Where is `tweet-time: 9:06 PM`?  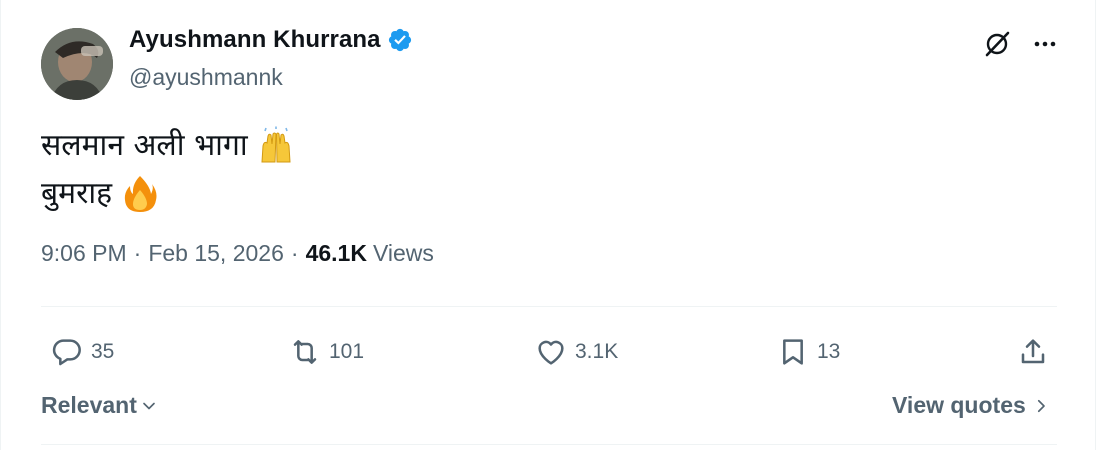
tweet-time: 9:06 PM is located at coordinates (84, 253).